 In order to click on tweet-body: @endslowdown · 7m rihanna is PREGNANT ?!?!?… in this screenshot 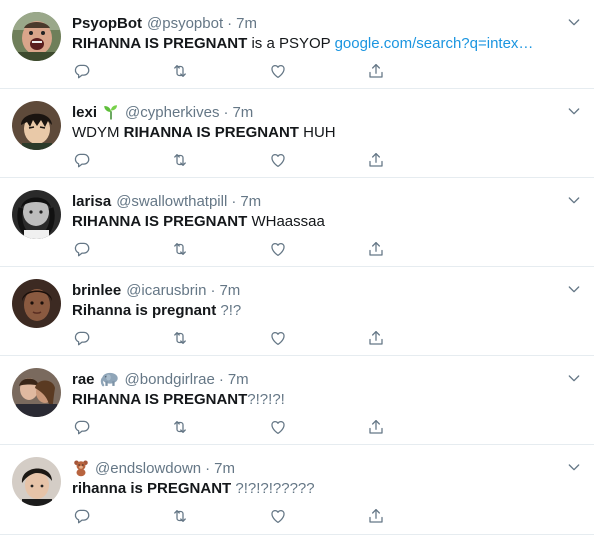, I will do `click(313, 478)`.